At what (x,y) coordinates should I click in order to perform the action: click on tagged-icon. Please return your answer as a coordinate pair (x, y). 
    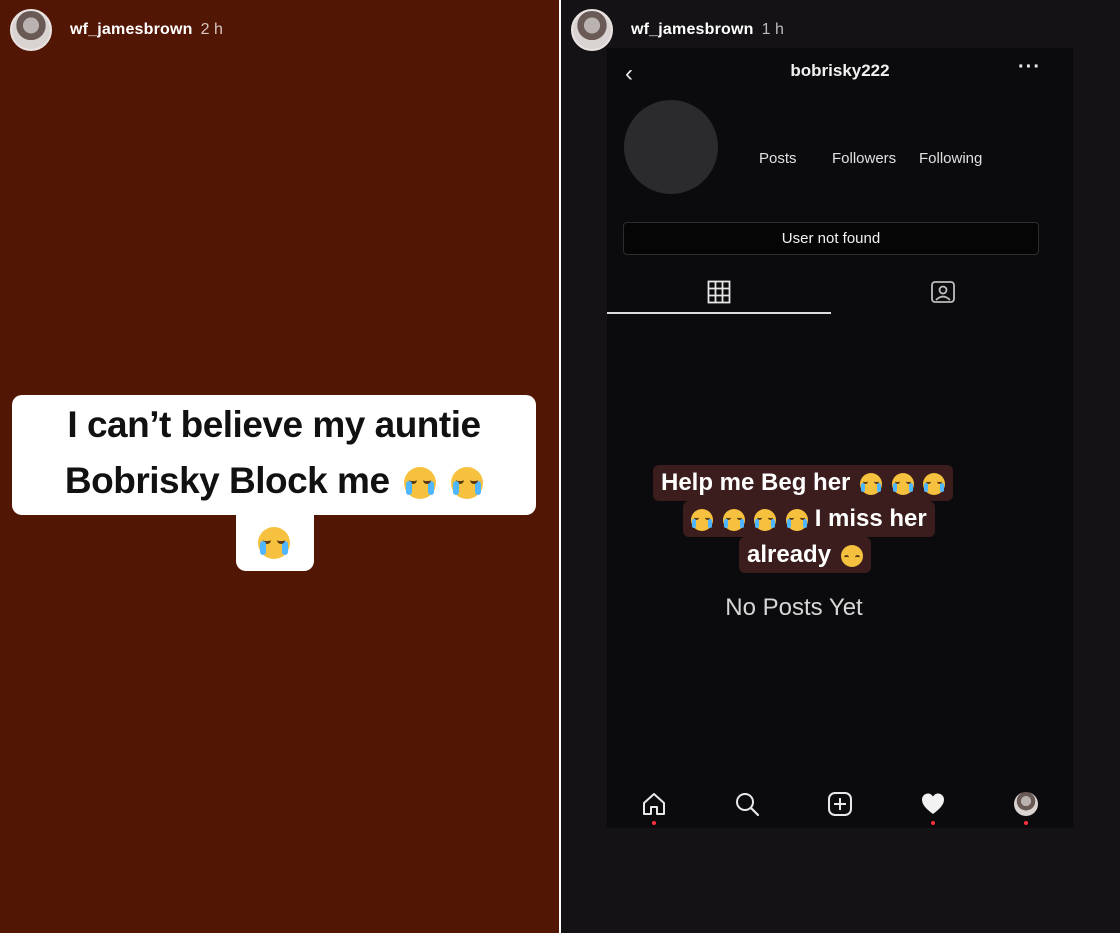
    Looking at the image, I should click on (943, 292).